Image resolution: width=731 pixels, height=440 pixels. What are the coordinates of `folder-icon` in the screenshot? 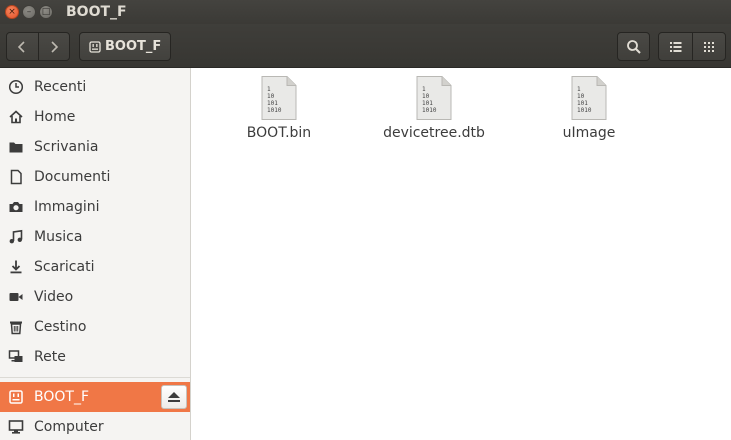 It's located at (16, 147).